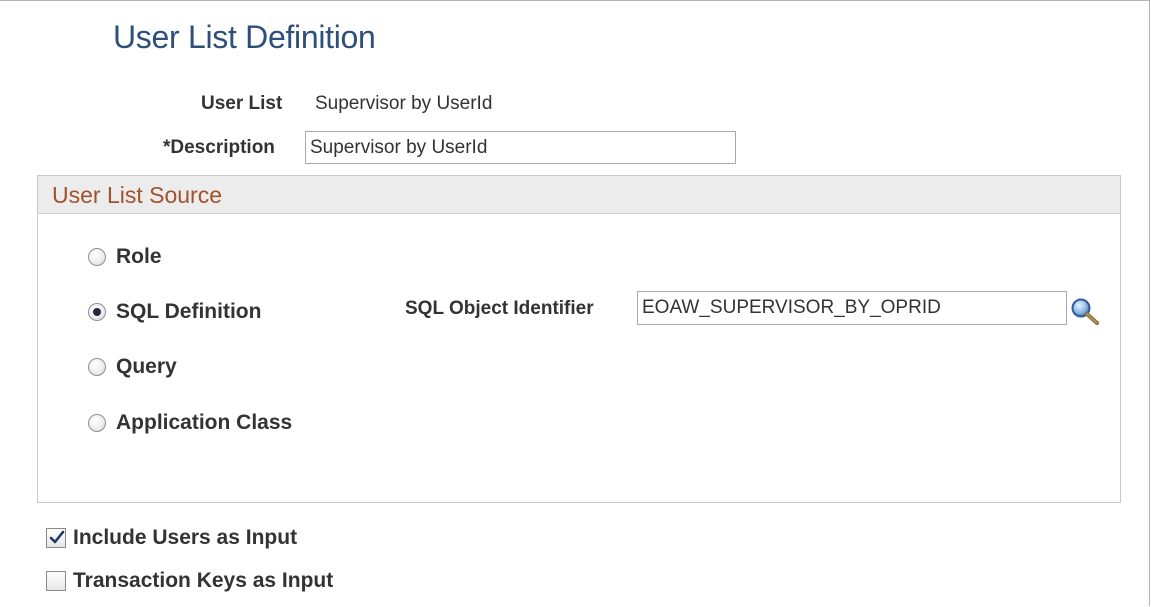  Describe the element at coordinates (97, 312) in the screenshot. I see `radio-button-selected` at that location.